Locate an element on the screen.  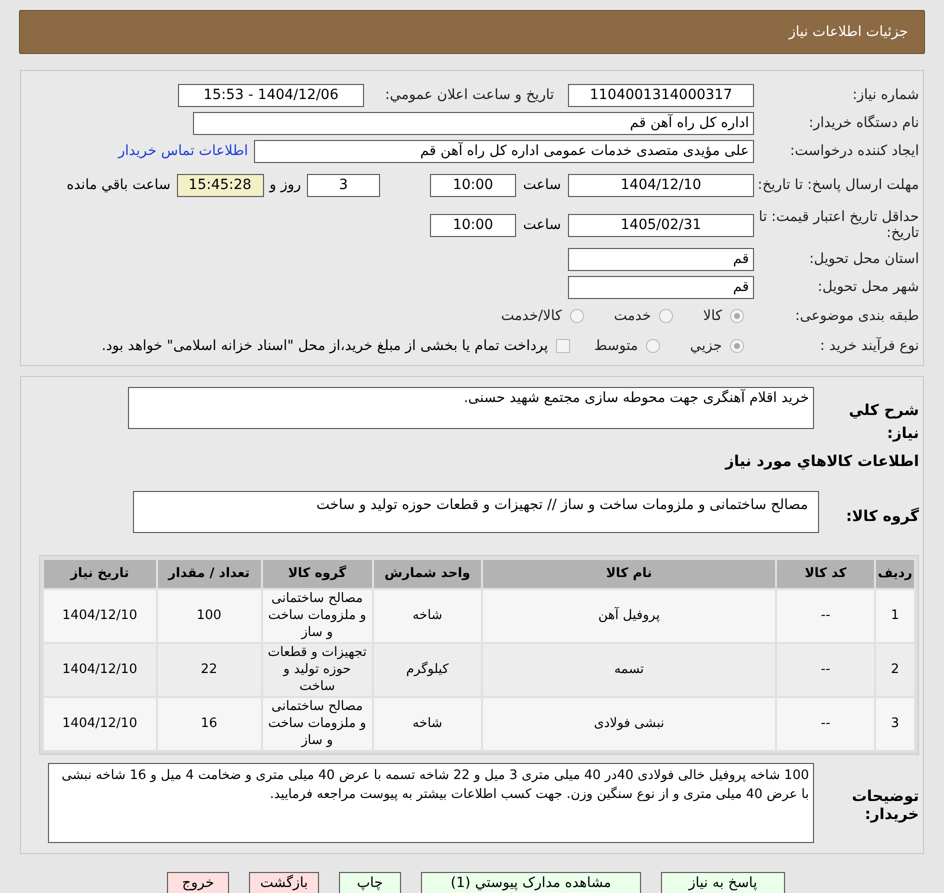
field-label: نوع فرآیند خرید : is located at coordinates (869, 346).